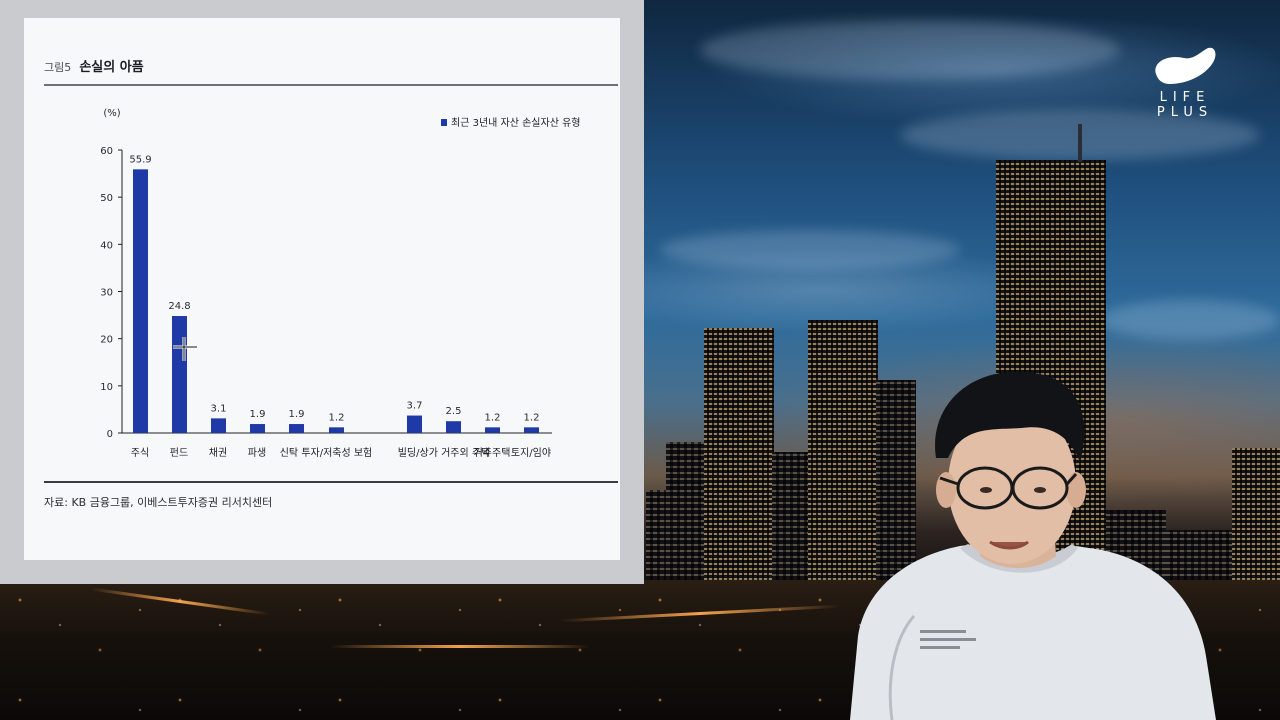  What do you see at coordinates (106, 245) in the screenshot?
I see `y-tick-label: 40` at bounding box center [106, 245].